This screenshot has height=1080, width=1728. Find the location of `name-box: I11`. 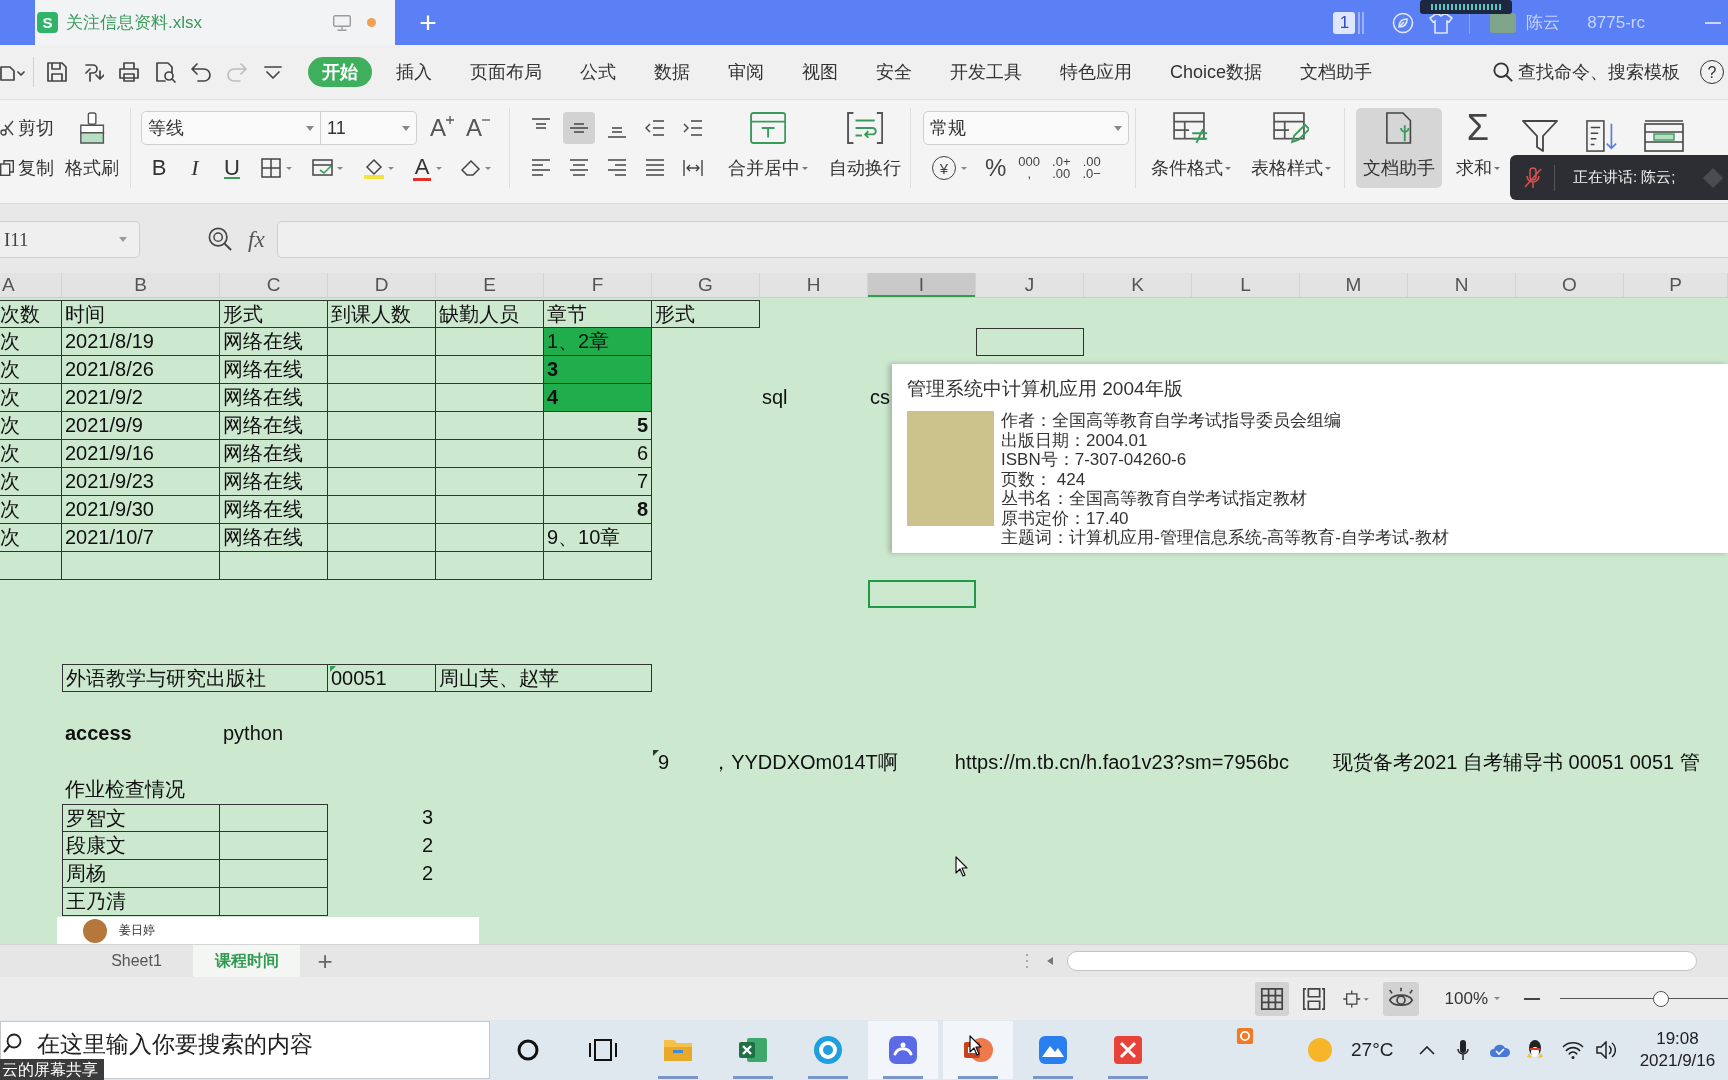

name-box: I11 is located at coordinates (70, 239).